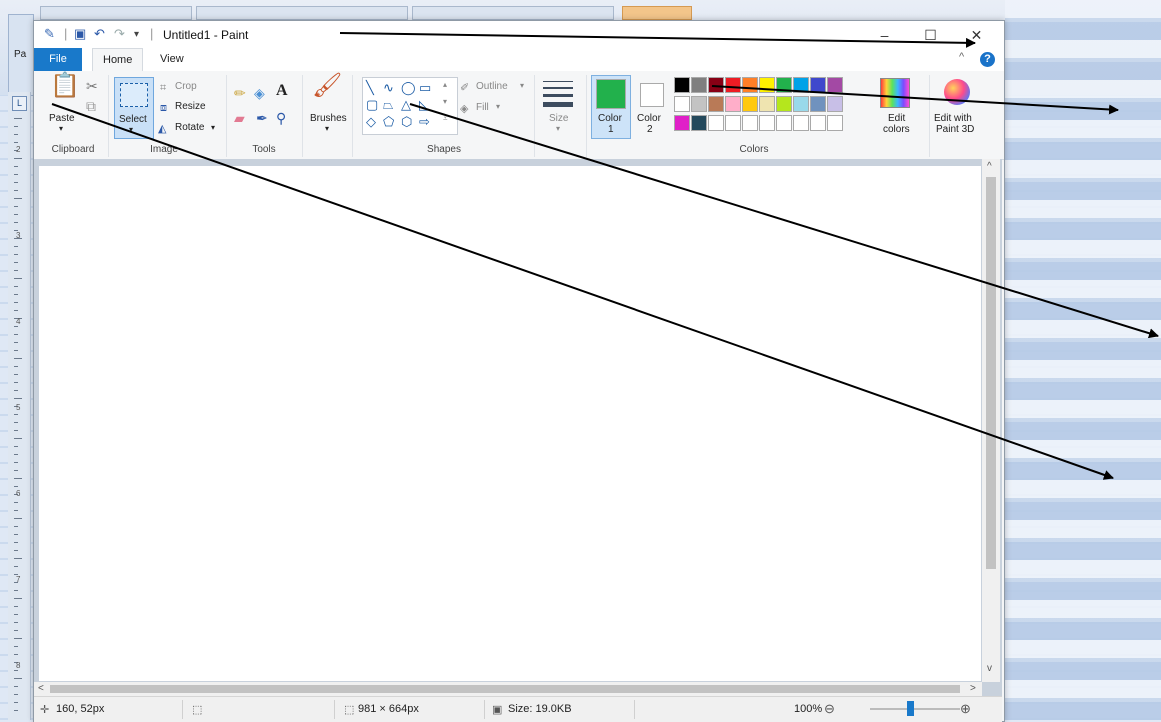  What do you see at coordinates (973, 688) in the screenshot?
I see `scroll-right-icon: >` at bounding box center [973, 688].